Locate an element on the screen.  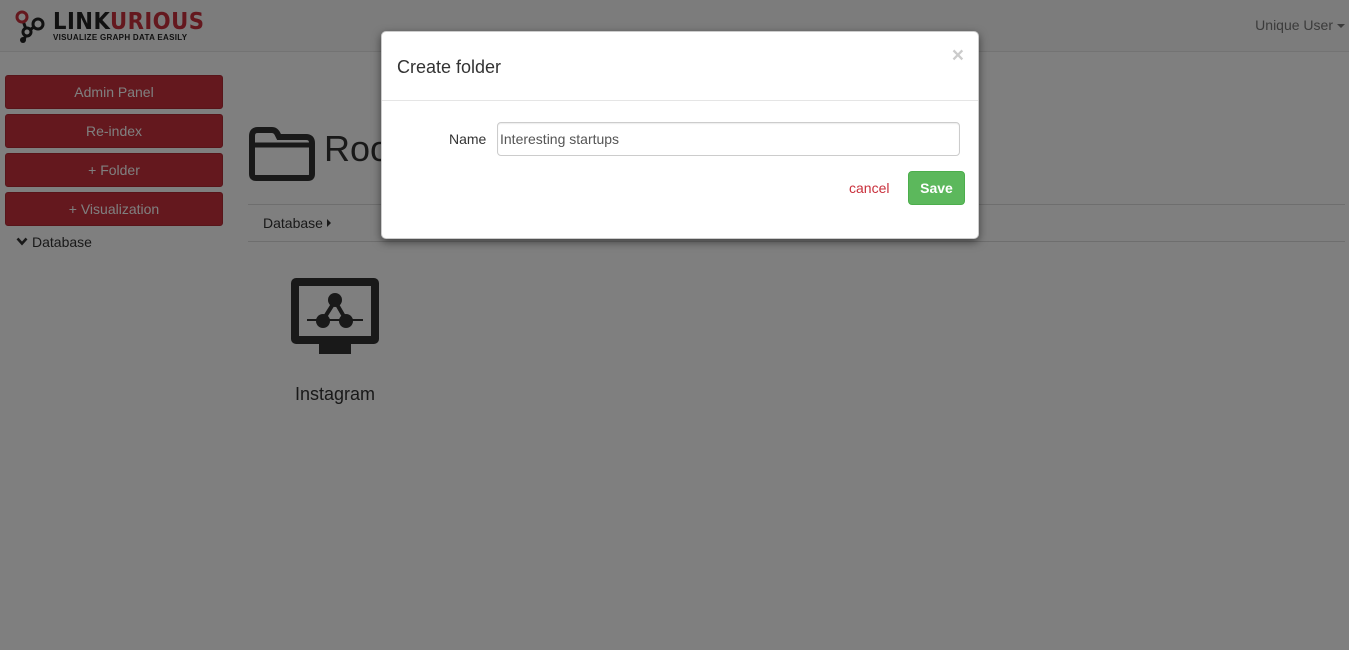
modal-header: Create folder × is located at coordinates (680, 66).